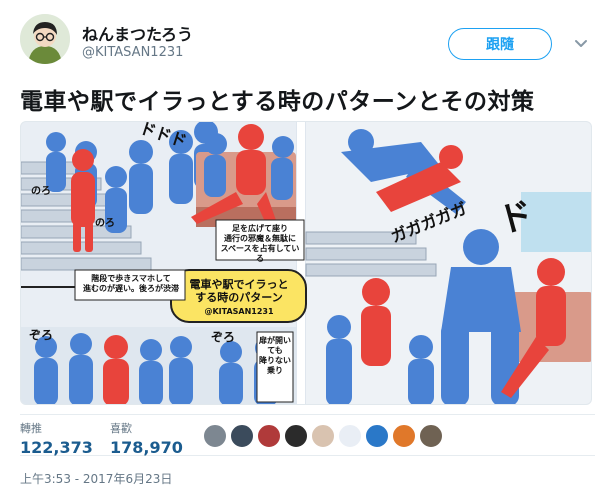 The height and width of the screenshot is (497, 613). I want to click on zoro-text-1: ぞろ, so click(41, 335).